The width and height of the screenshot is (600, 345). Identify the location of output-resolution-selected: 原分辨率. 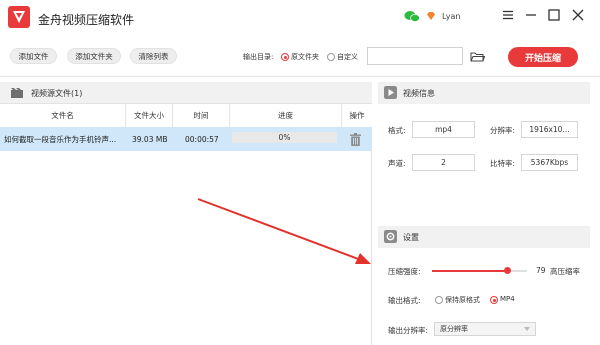
(454, 329).